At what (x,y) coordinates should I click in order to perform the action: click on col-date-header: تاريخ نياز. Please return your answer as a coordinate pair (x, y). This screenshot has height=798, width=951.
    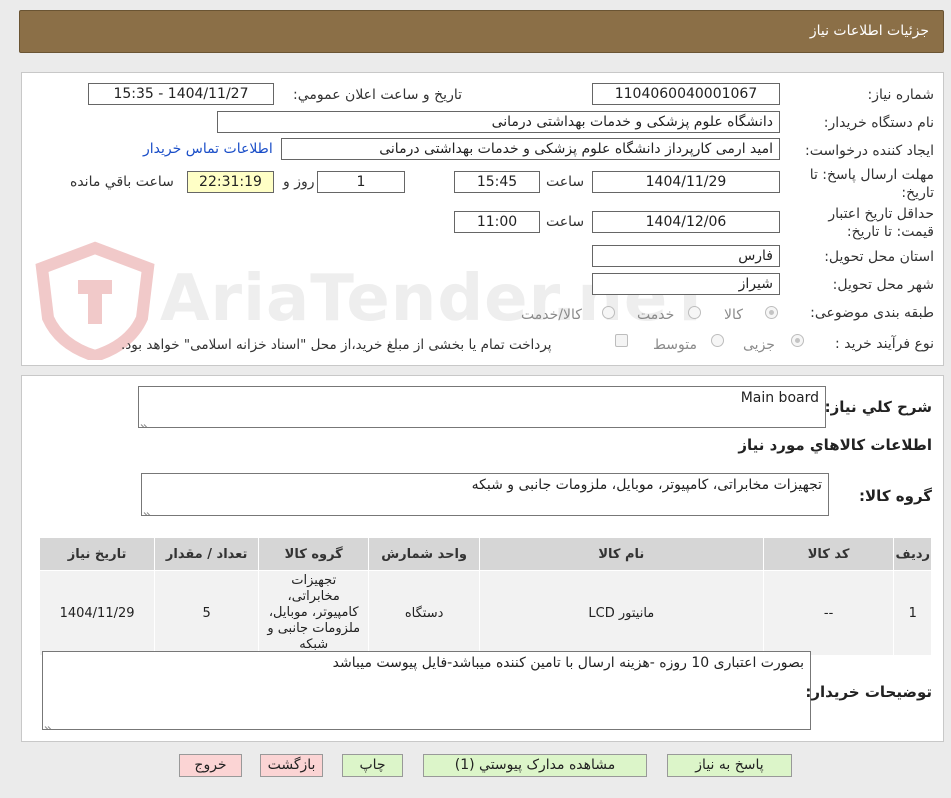
    Looking at the image, I should click on (97, 554).